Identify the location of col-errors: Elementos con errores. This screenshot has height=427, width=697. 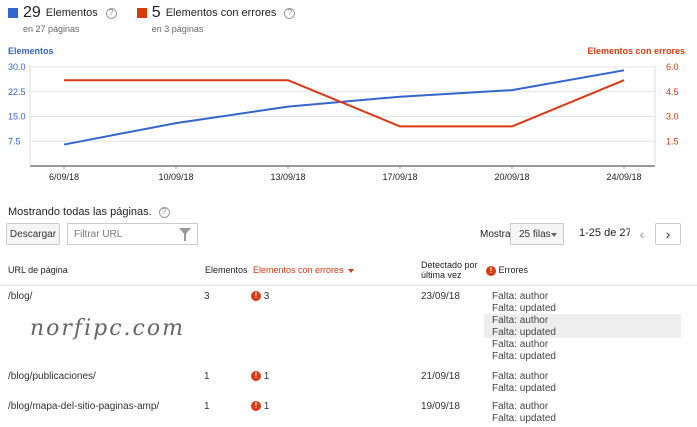
(303, 270).